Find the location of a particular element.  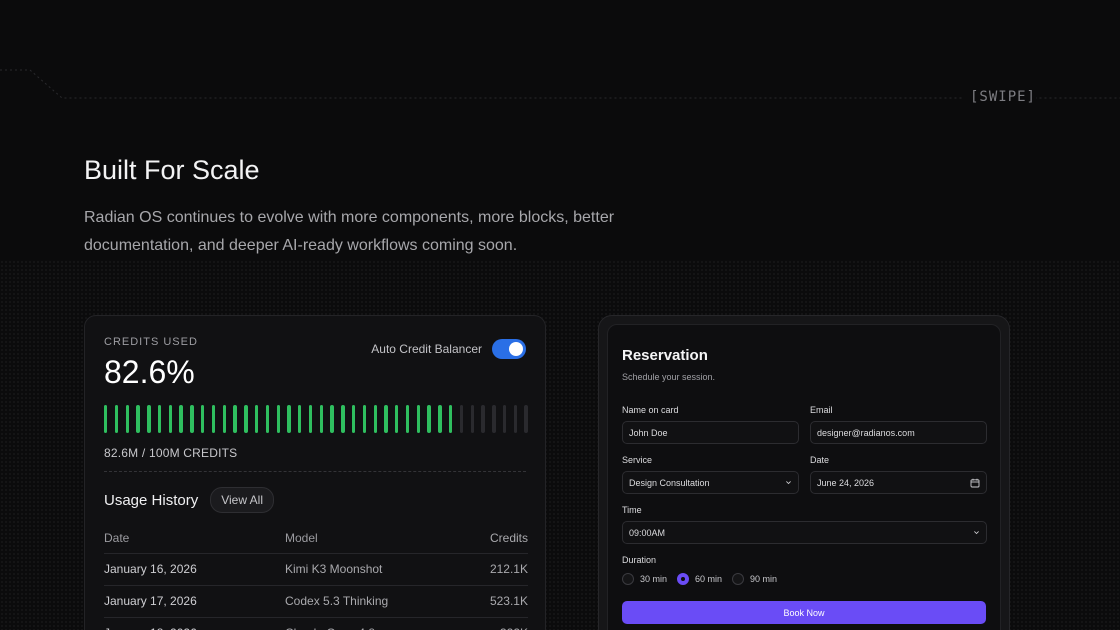

duration-option-90: 90 min is located at coordinates (754, 579).